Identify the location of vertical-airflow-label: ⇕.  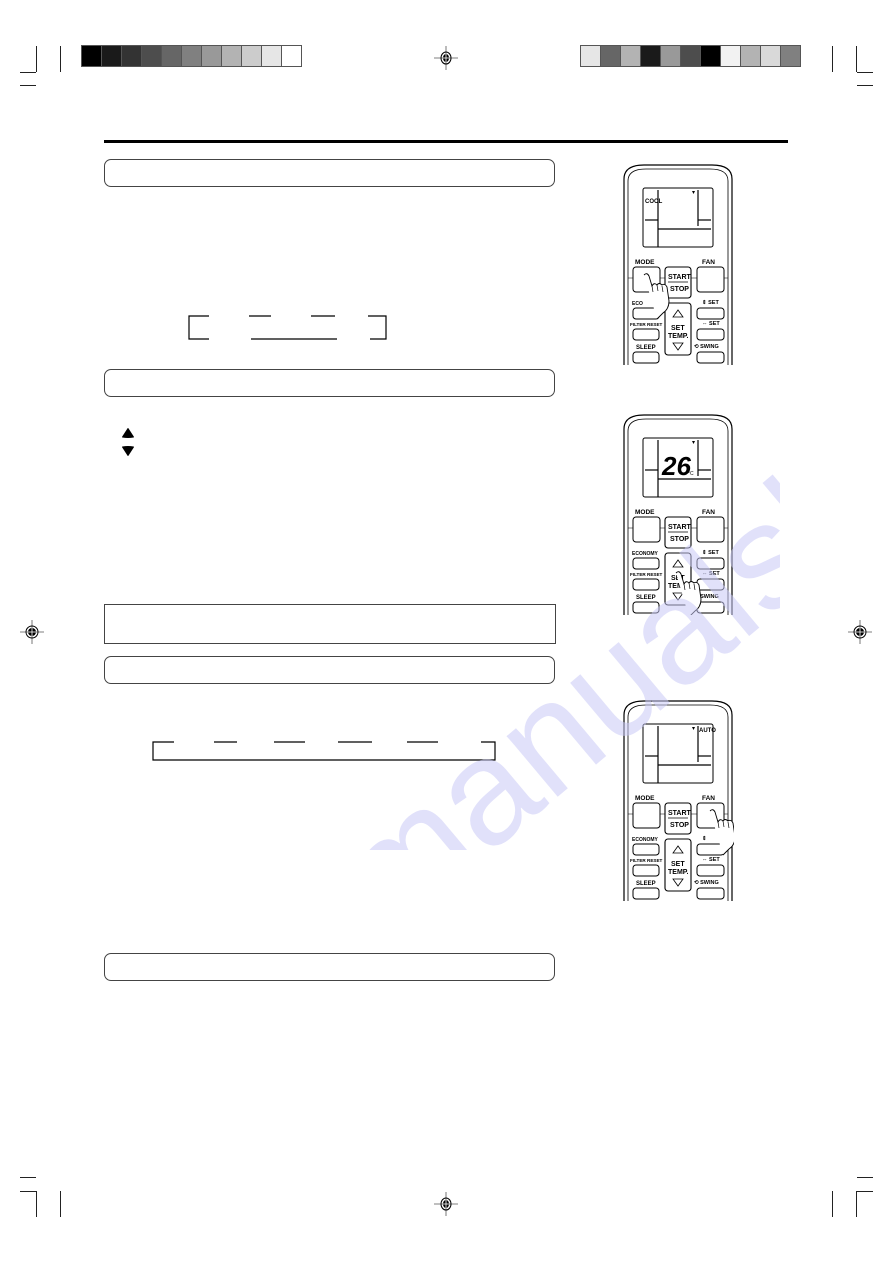
(704, 838).